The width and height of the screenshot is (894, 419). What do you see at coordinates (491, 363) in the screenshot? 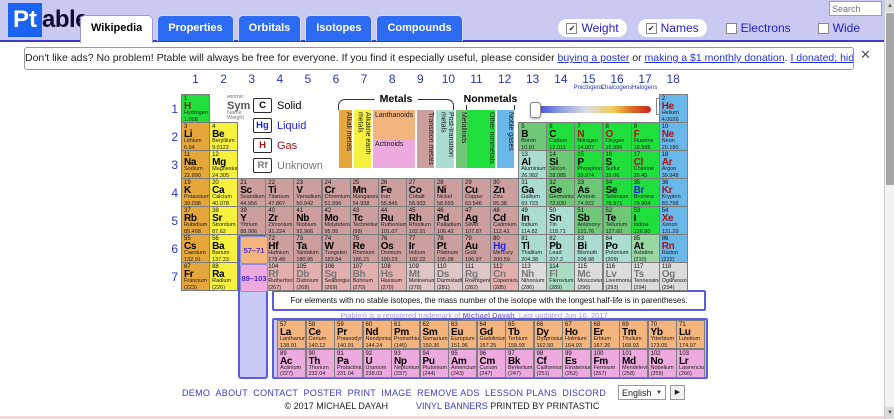
I see `element-Cm: 96 Cm Curium (247)` at bounding box center [491, 363].